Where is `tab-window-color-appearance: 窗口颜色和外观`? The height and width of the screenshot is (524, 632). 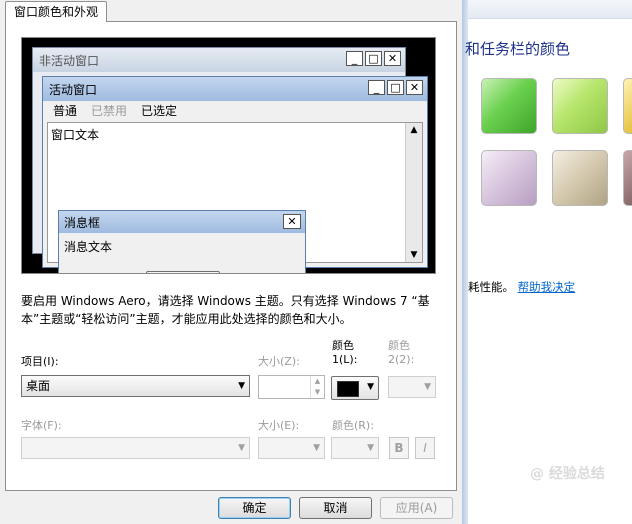 tab-window-color-appearance: 窗口颜色和外观 is located at coordinates (56, 11).